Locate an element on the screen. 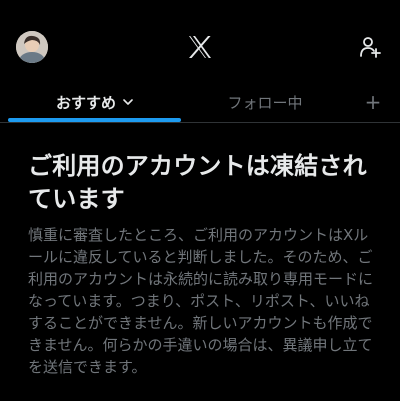 This screenshot has width=400, height=401. chevron-down-icon is located at coordinates (128, 102).